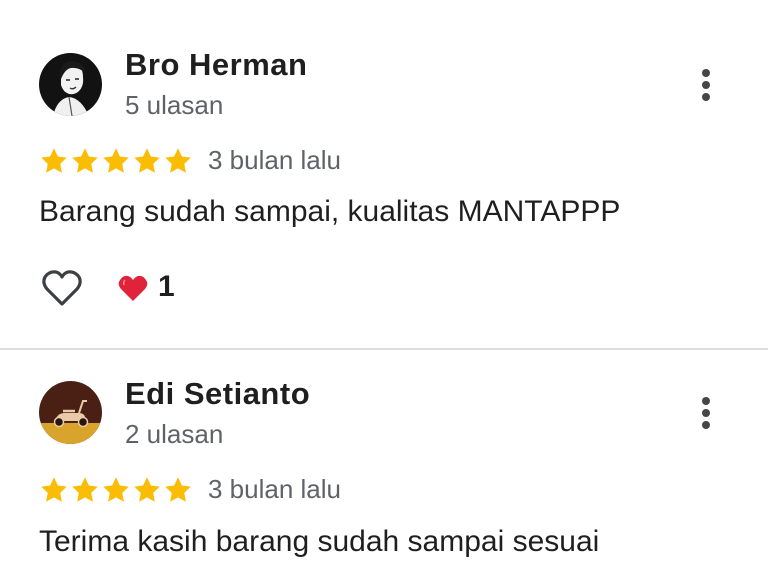 This screenshot has height=583, width=768. Describe the element at coordinates (330, 211) in the screenshot. I see `review-text: Barang sudah sampai, kualitas MANTAPPP` at that location.